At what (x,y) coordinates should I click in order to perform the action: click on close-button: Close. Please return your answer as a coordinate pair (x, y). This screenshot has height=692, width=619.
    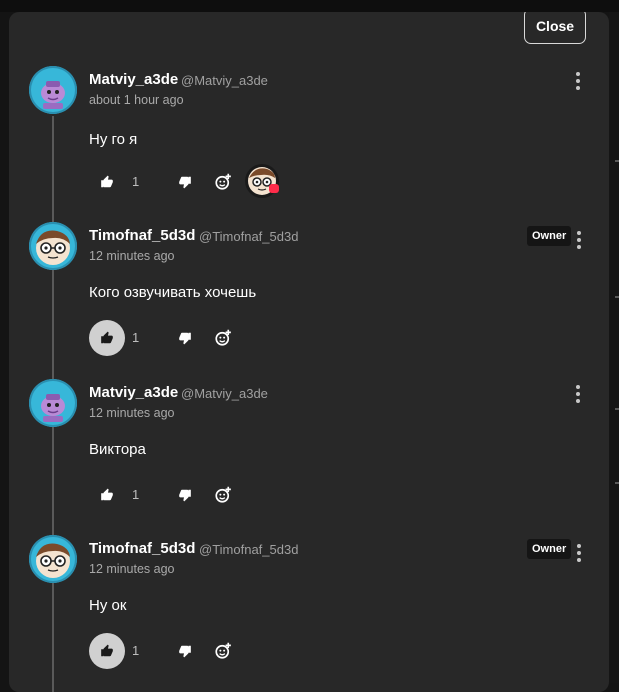
    Looking at the image, I should click on (555, 28).